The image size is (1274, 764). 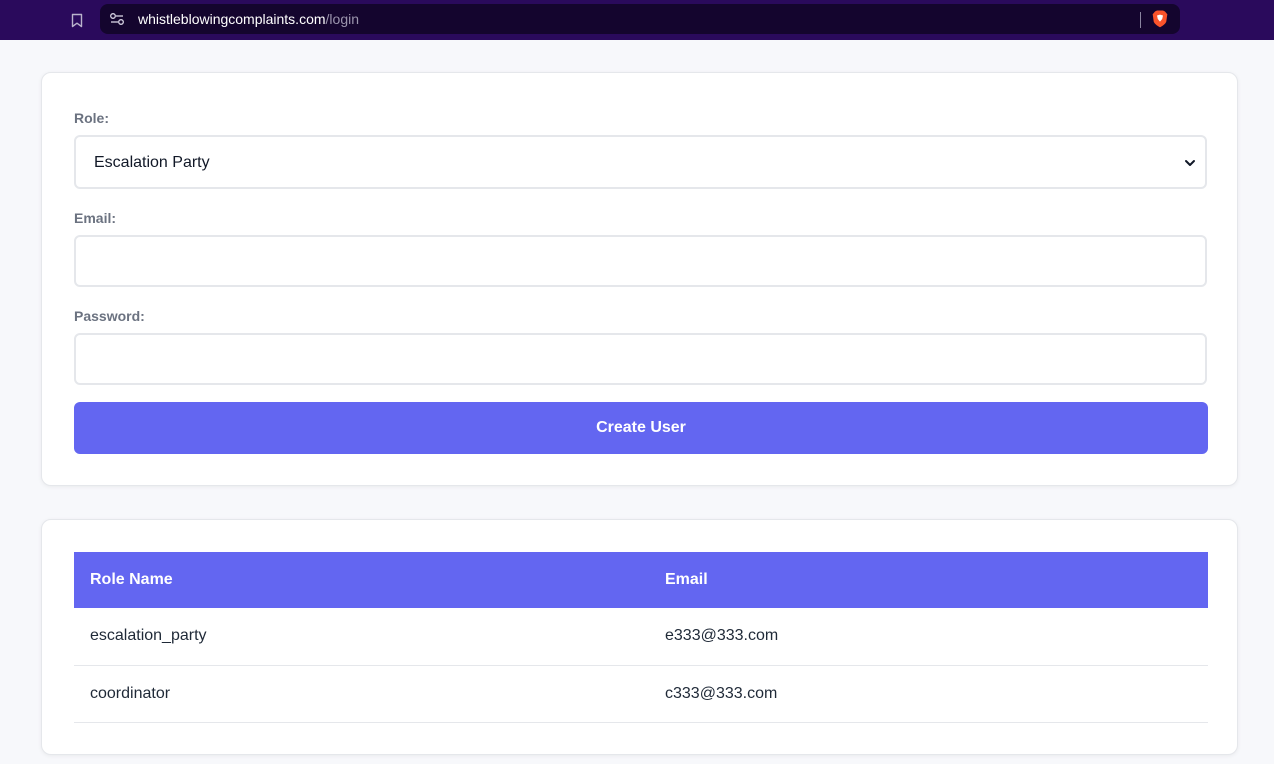 I want to click on email-field-wrapper, so click(x=640, y=261).